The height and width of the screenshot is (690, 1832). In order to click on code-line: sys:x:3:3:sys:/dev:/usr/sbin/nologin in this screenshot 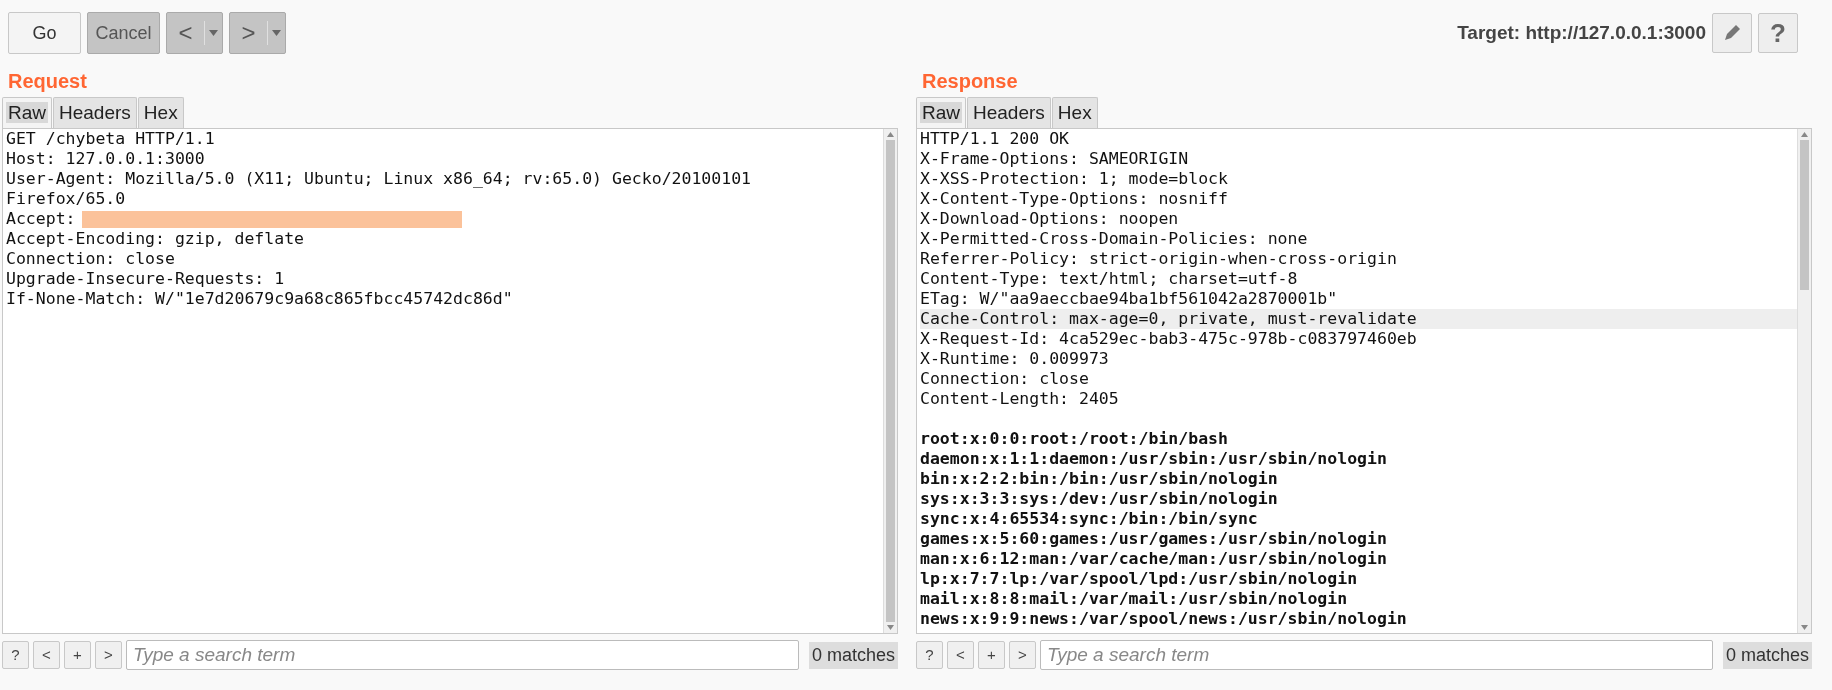, I will do `click(1099, 498)`.